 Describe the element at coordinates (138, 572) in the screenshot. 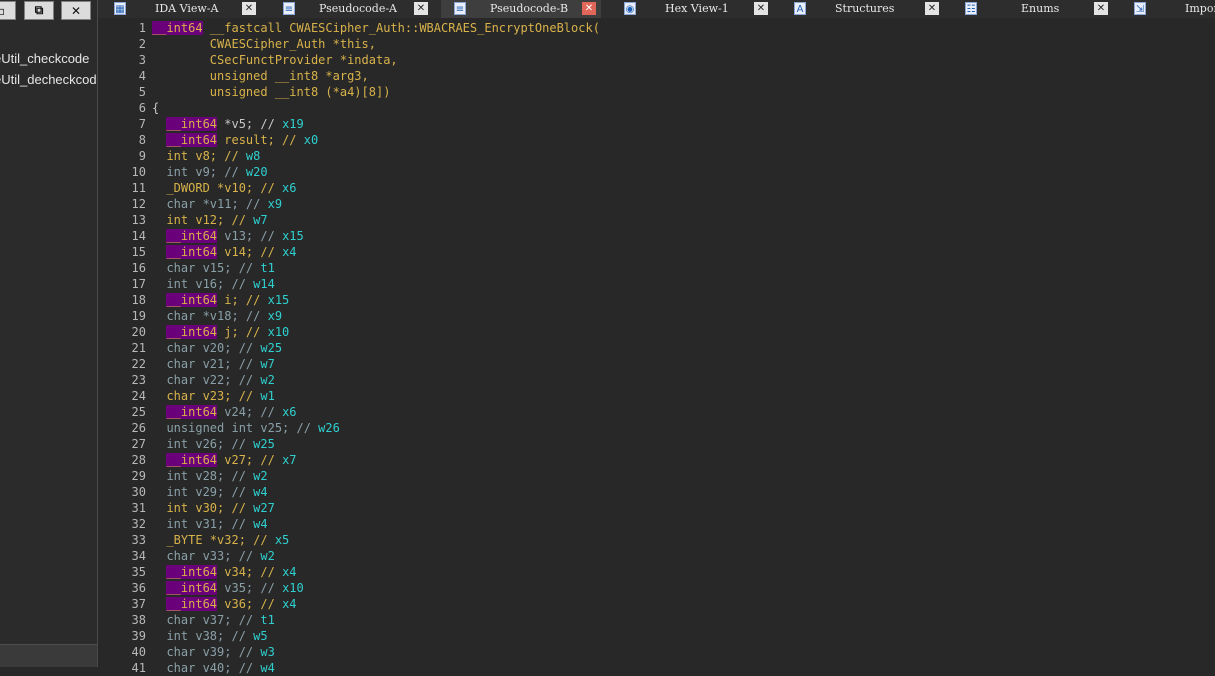

I see `line-number: 35` at that location.